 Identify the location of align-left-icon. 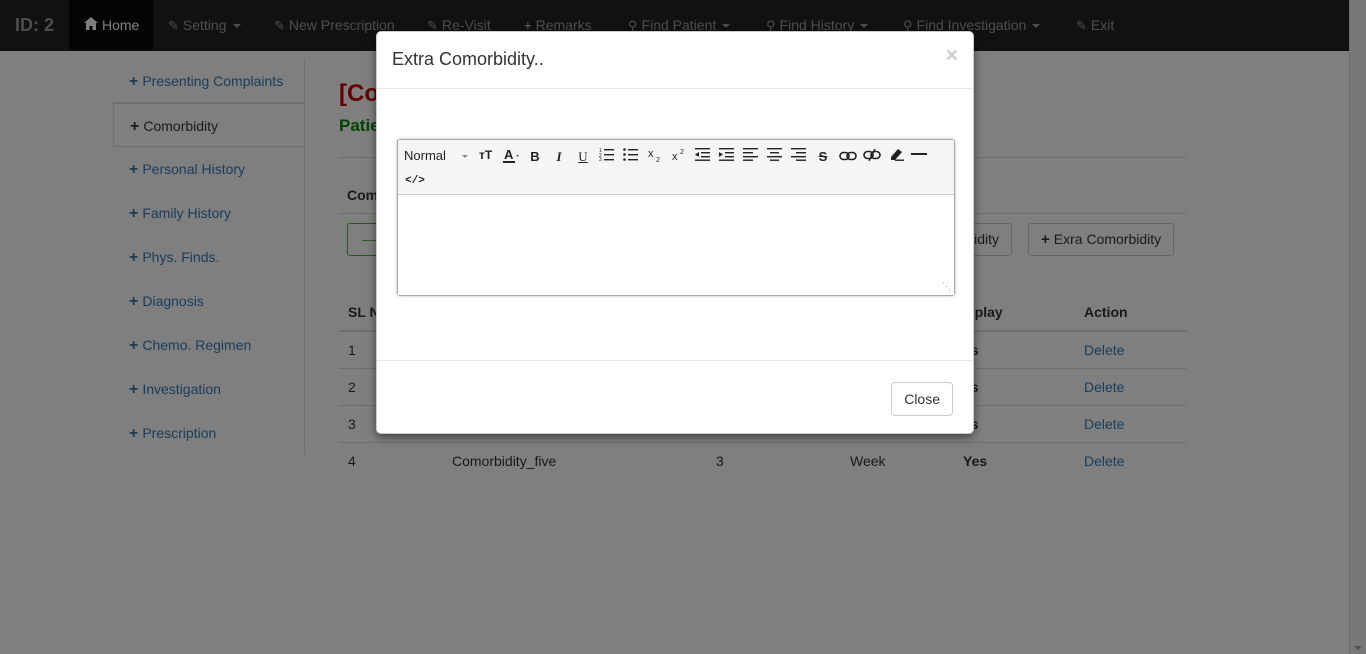
(751, 157).